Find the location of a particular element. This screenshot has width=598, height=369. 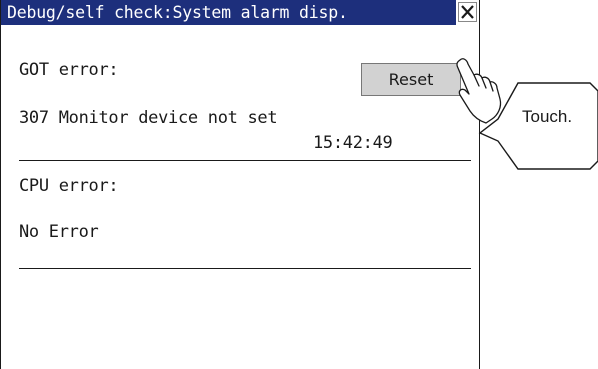

cpu-error-message: No Error is located at coordinates (59, 232).